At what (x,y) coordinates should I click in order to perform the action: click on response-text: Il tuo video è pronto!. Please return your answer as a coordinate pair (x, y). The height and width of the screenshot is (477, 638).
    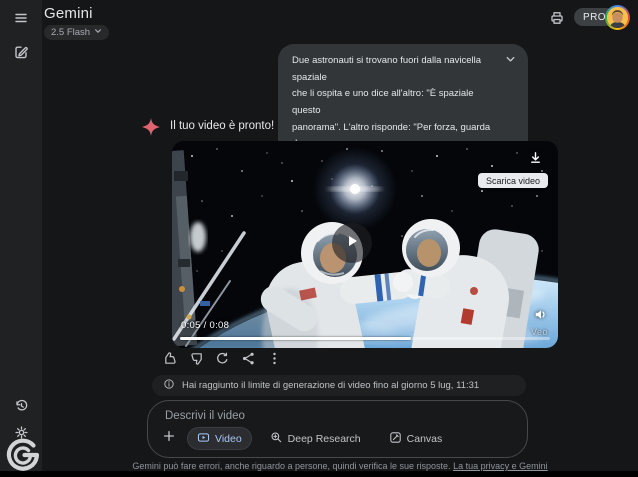
    Looking at the image, I should click on (222, 126).